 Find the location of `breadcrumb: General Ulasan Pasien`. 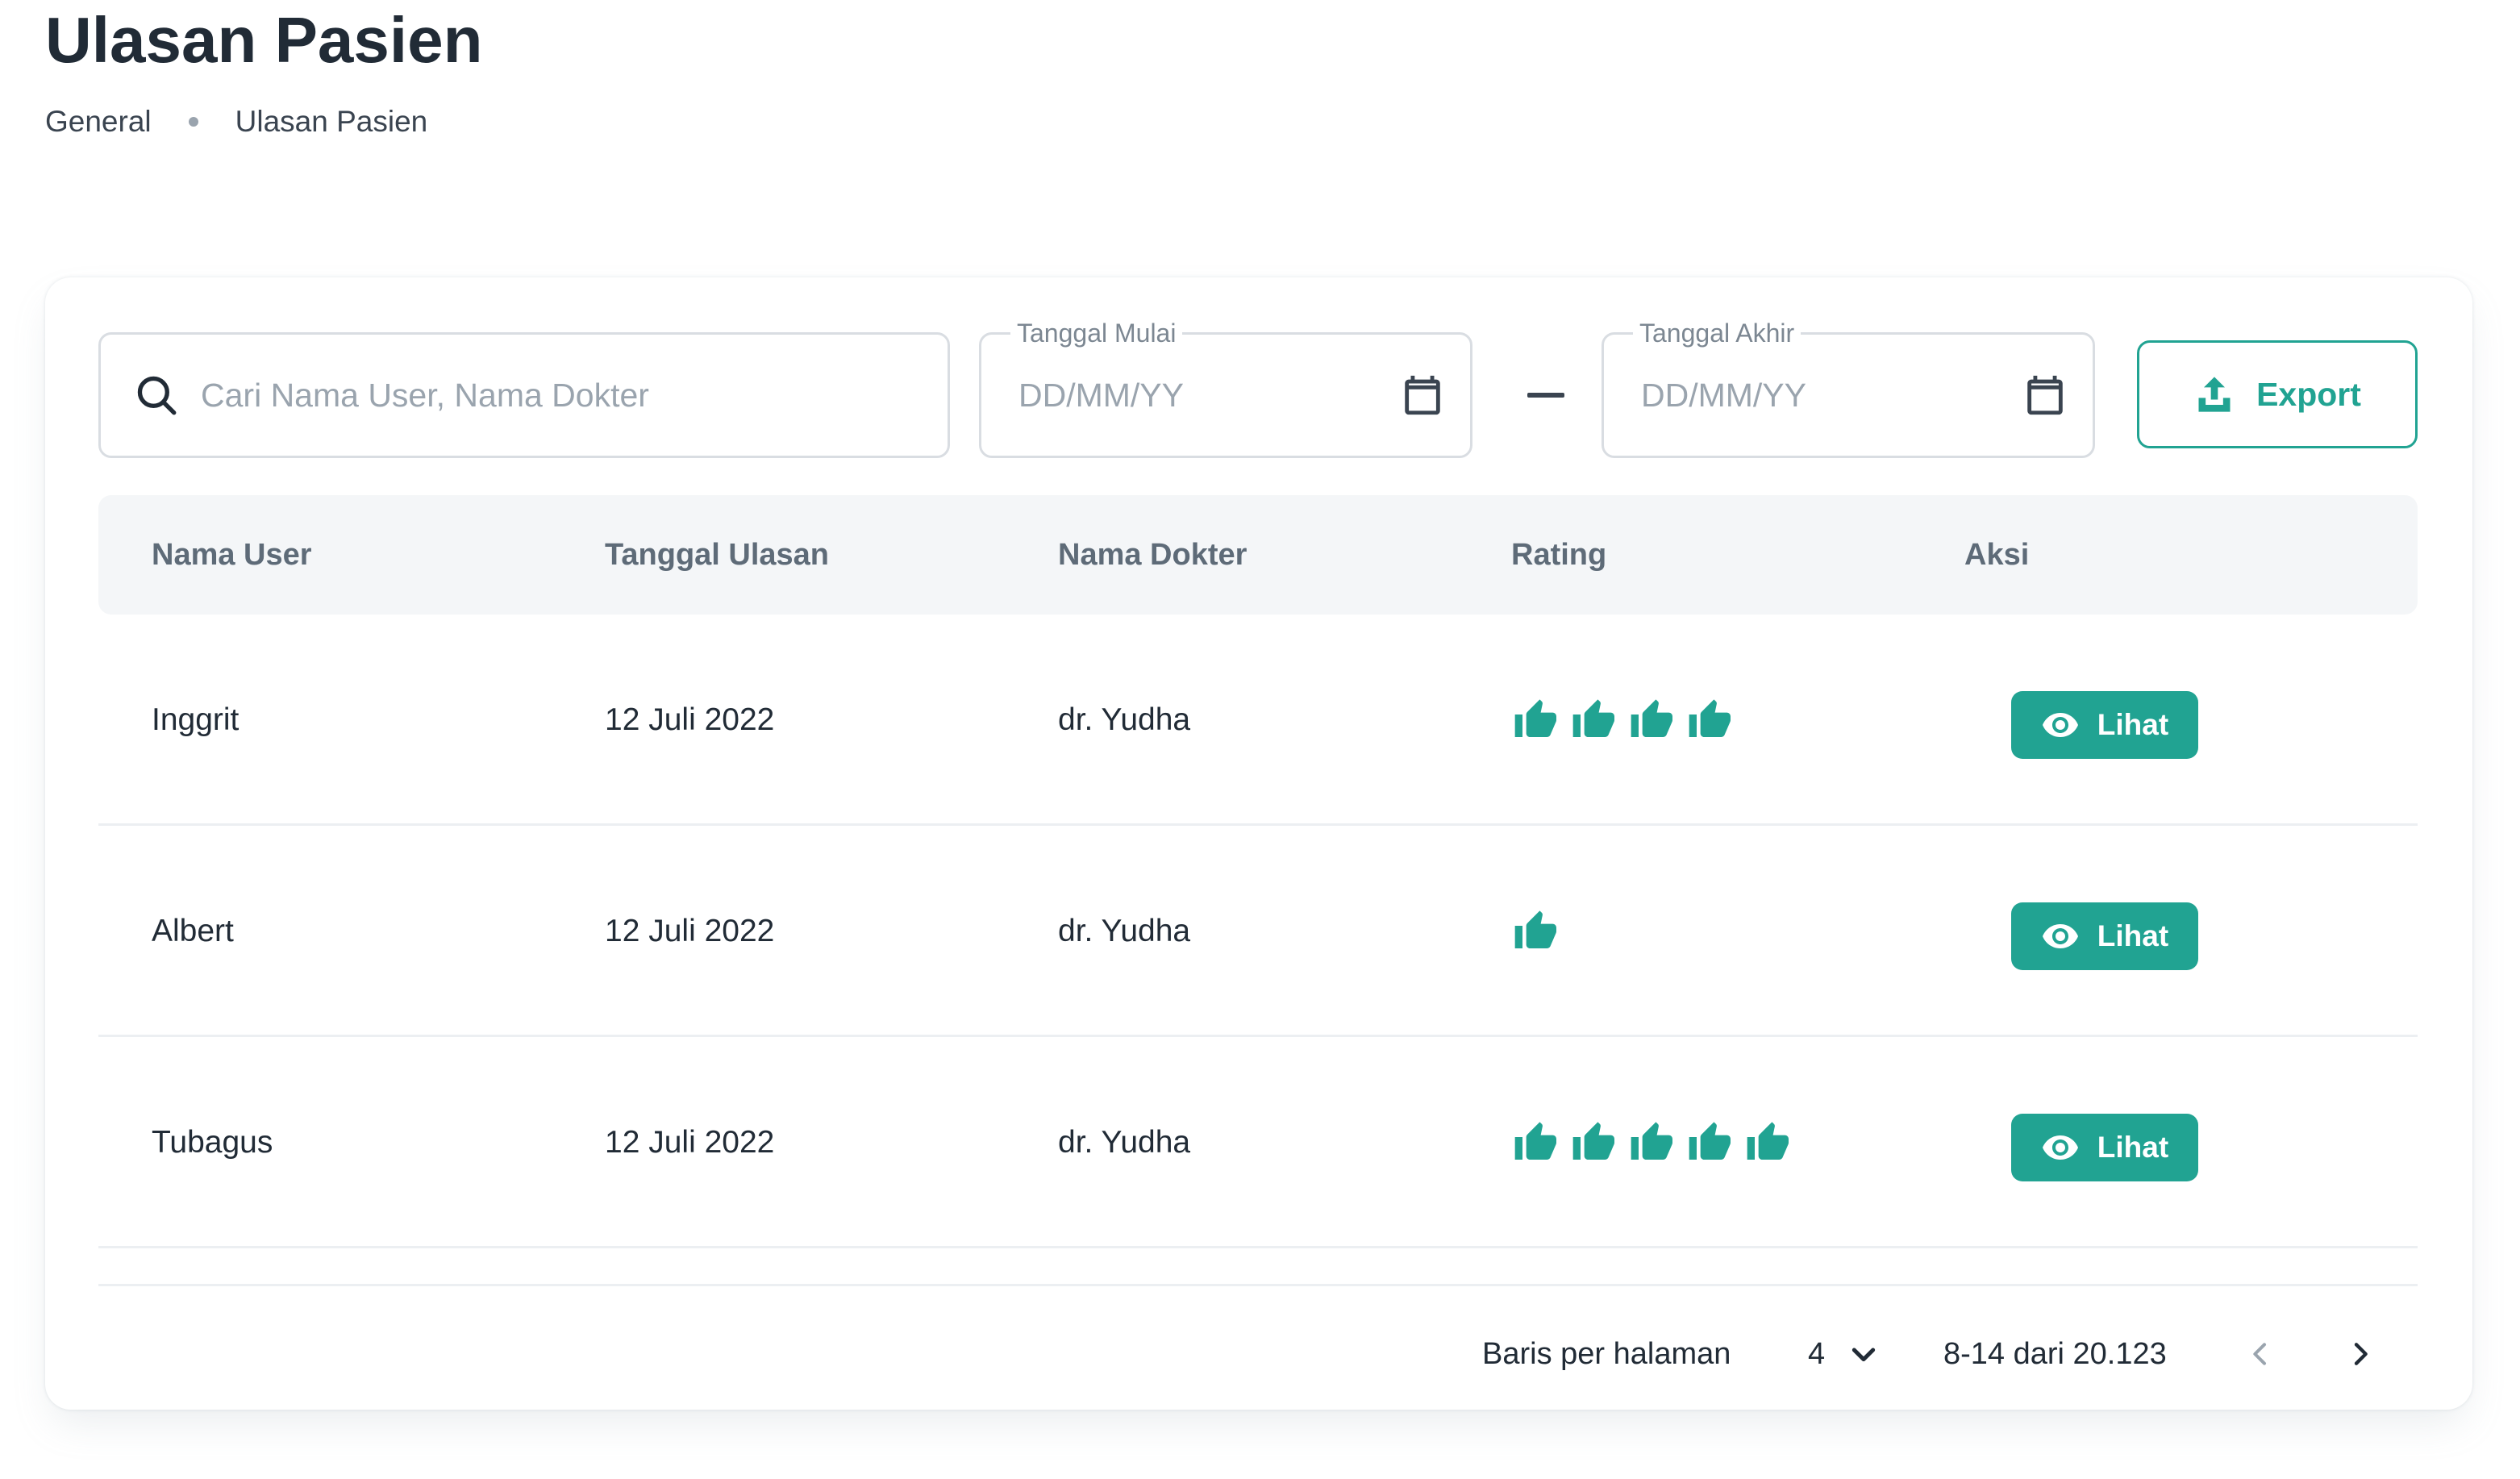

breadcrumb: General Ulasan Pasien is located at coordinates (236, 122).